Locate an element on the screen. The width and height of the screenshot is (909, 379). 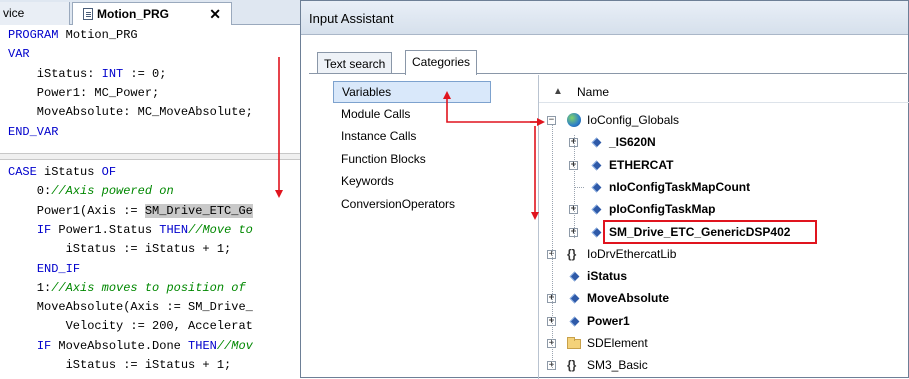
tree-row: + _IS620N is located at coordinates (724, 142).